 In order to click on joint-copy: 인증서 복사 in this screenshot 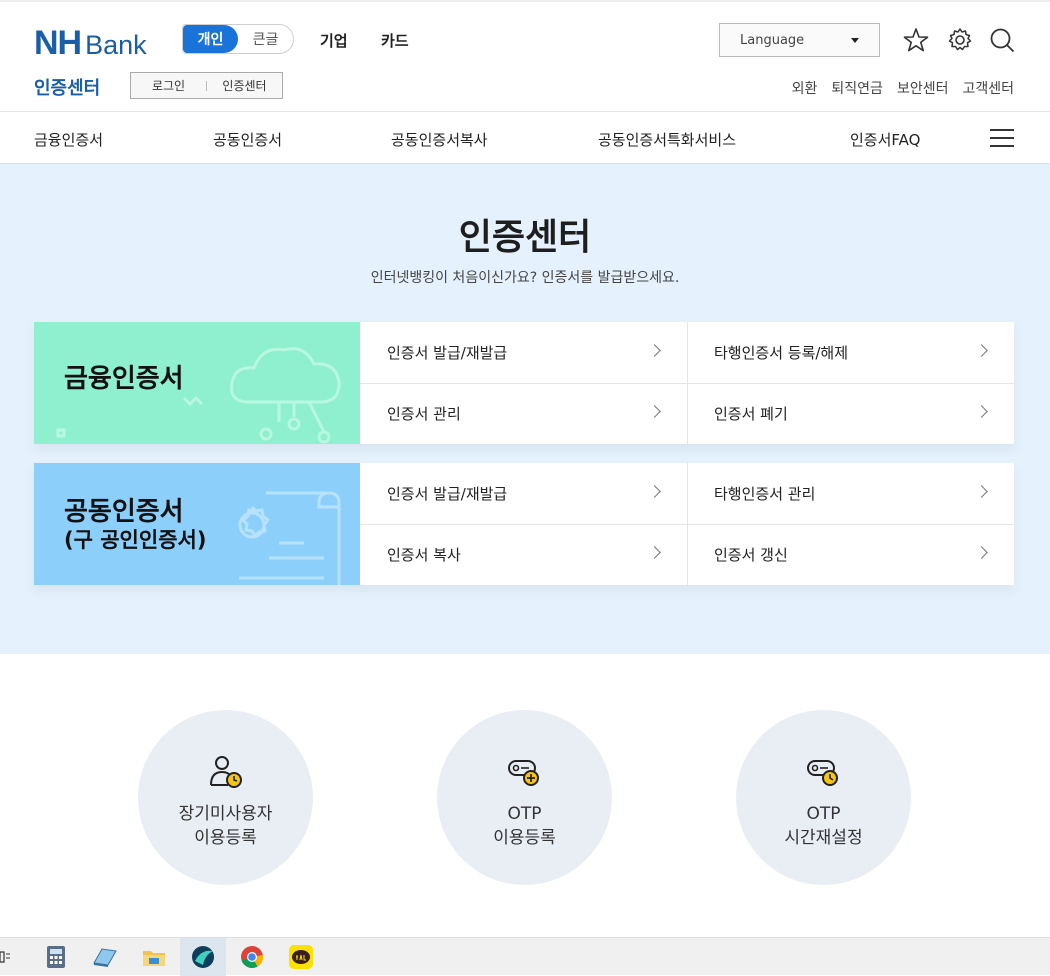, I will do `click(523, 554)`.